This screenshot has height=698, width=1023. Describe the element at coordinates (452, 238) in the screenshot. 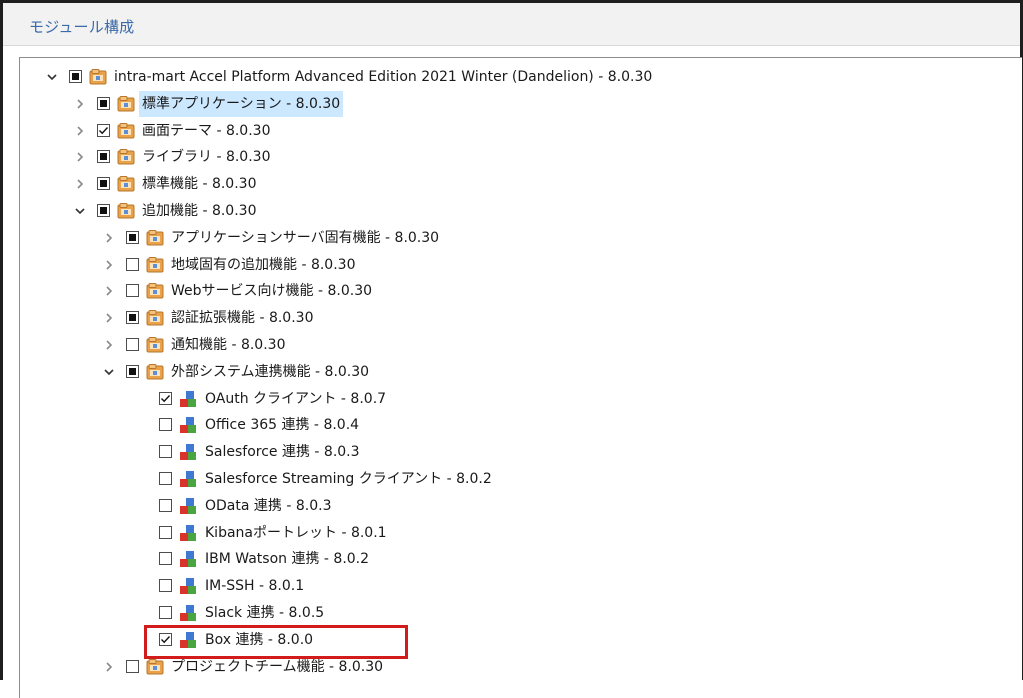

I see `module-tree-group: アプリケーションサーバ固有機能 - 8.0.30` at that location.